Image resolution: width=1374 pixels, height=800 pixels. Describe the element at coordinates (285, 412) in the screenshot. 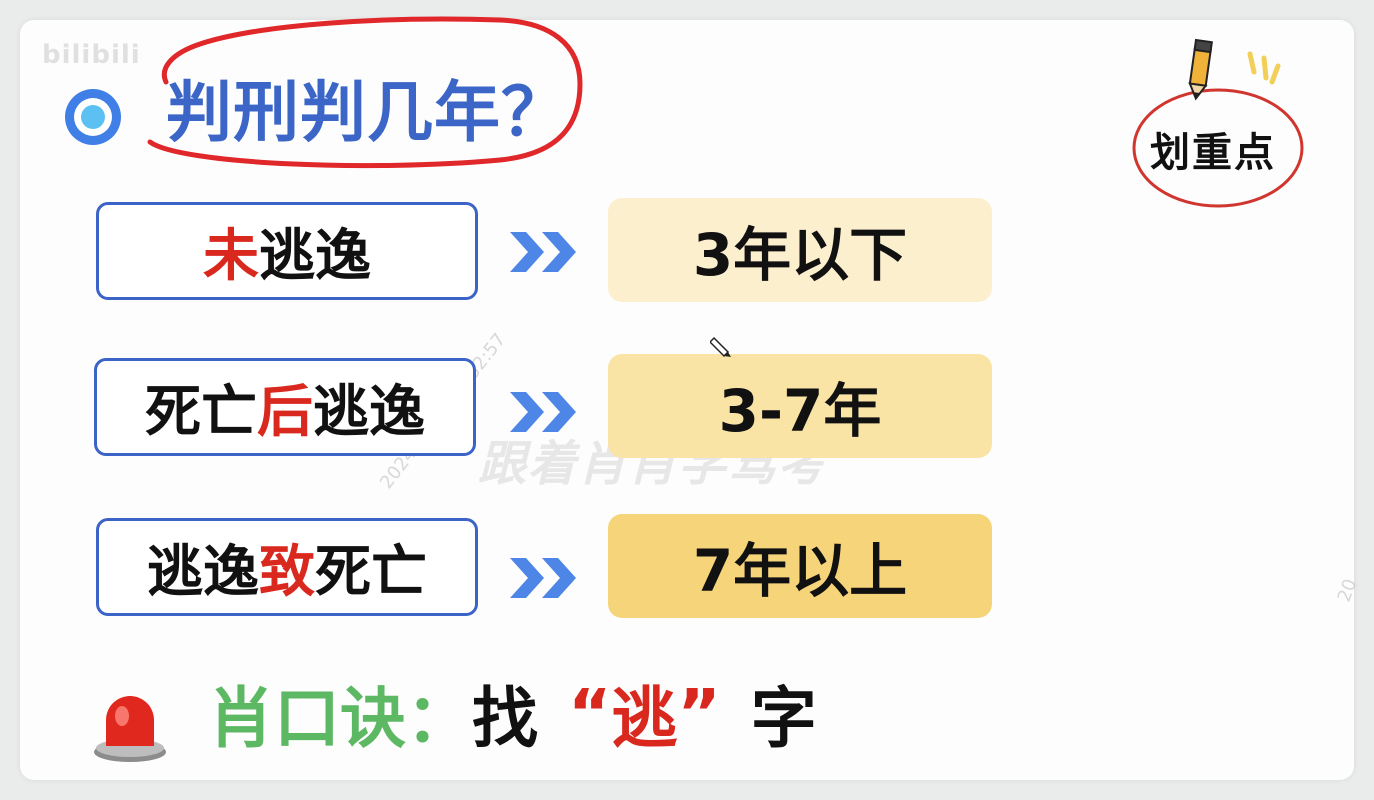

I see `row-label-2-key: 后` at that location.